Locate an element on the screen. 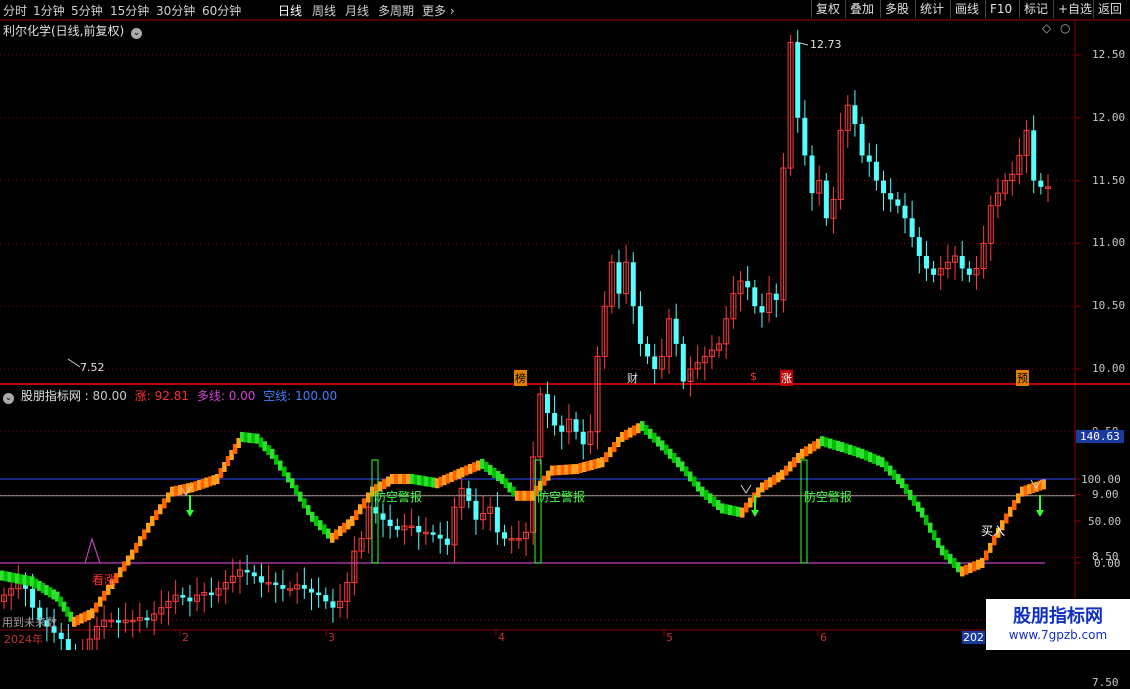 Image resolution: width=1130 pixels, height=689 pixels. marker-bang: 榜 is located at coordinates (520, 378).